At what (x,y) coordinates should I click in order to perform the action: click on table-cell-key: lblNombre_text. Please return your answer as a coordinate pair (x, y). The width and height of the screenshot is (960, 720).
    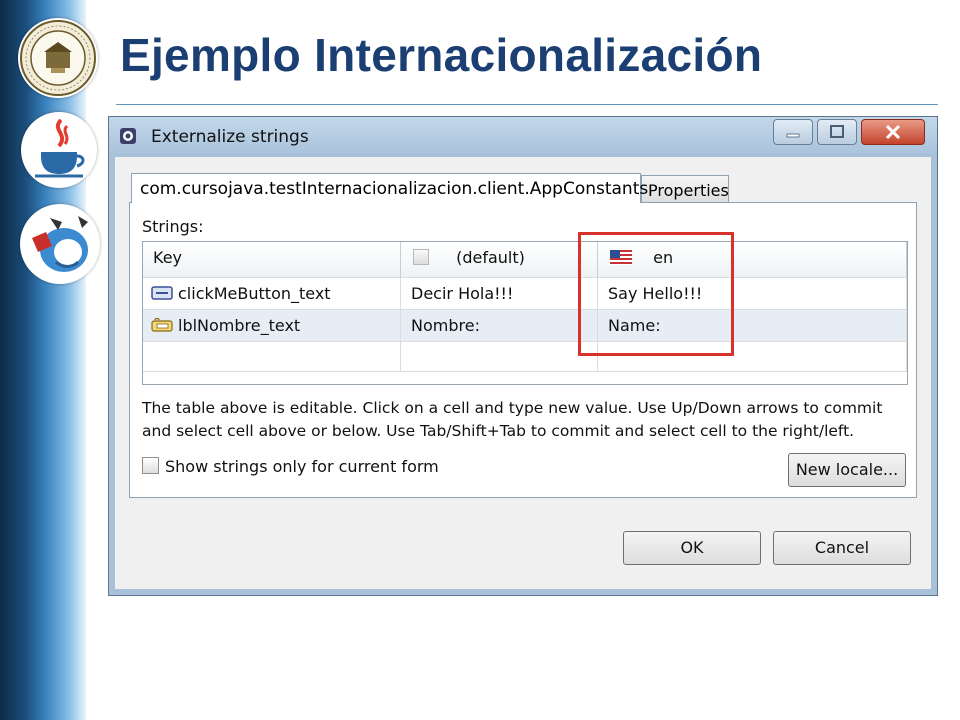
    Looking at the image, I should click on (272, 326).